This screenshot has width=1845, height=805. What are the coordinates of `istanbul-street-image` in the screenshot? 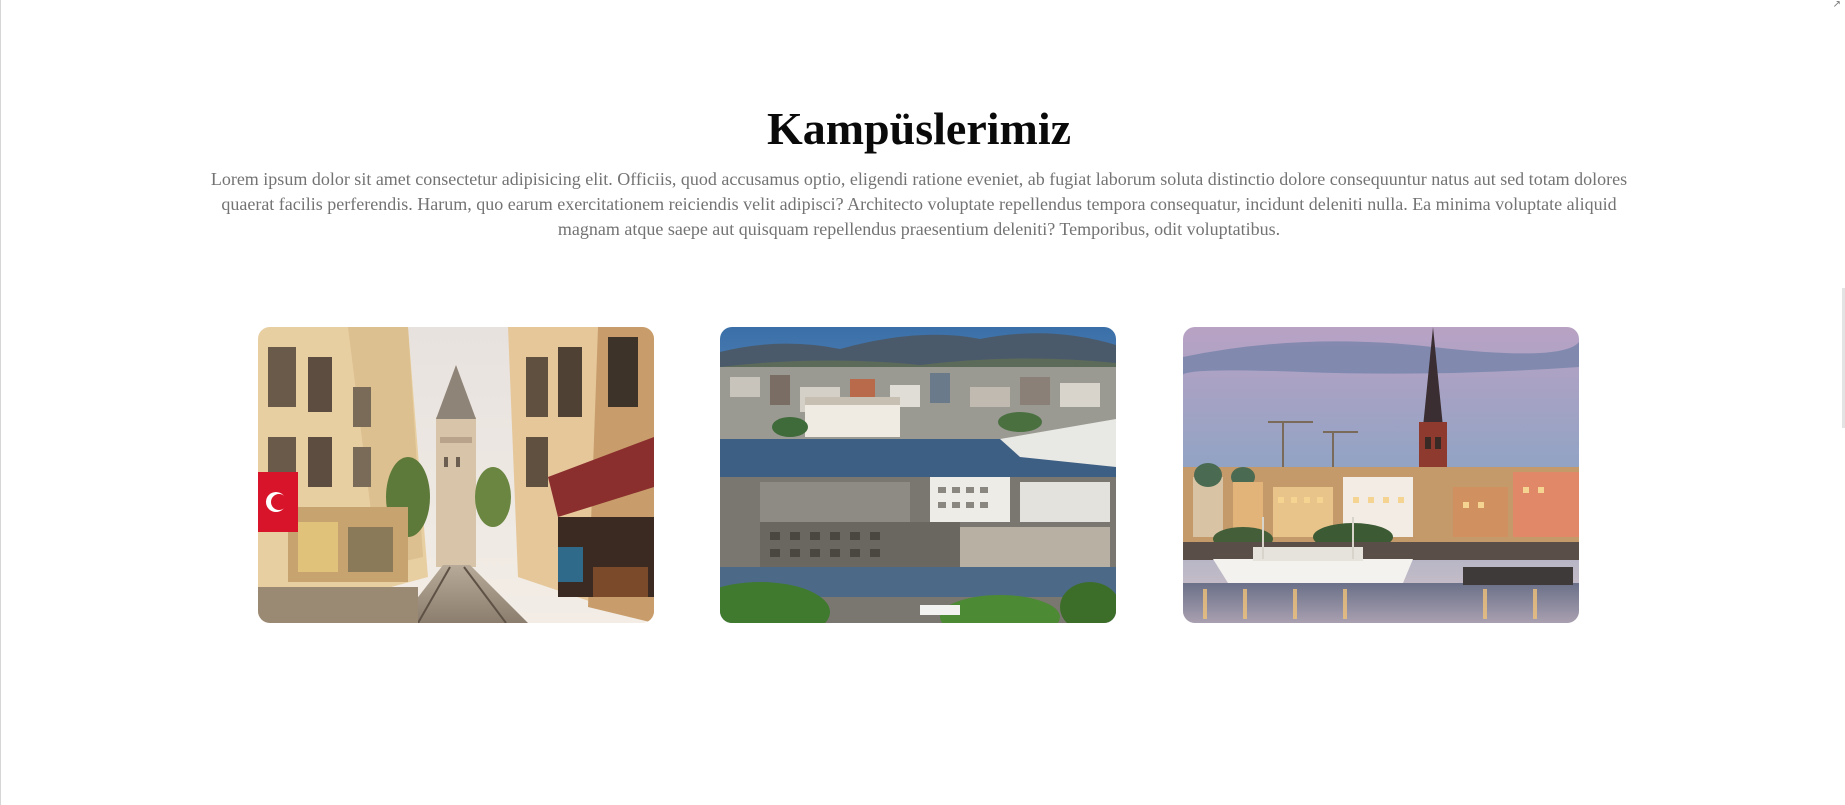 It's located at (456, 475).